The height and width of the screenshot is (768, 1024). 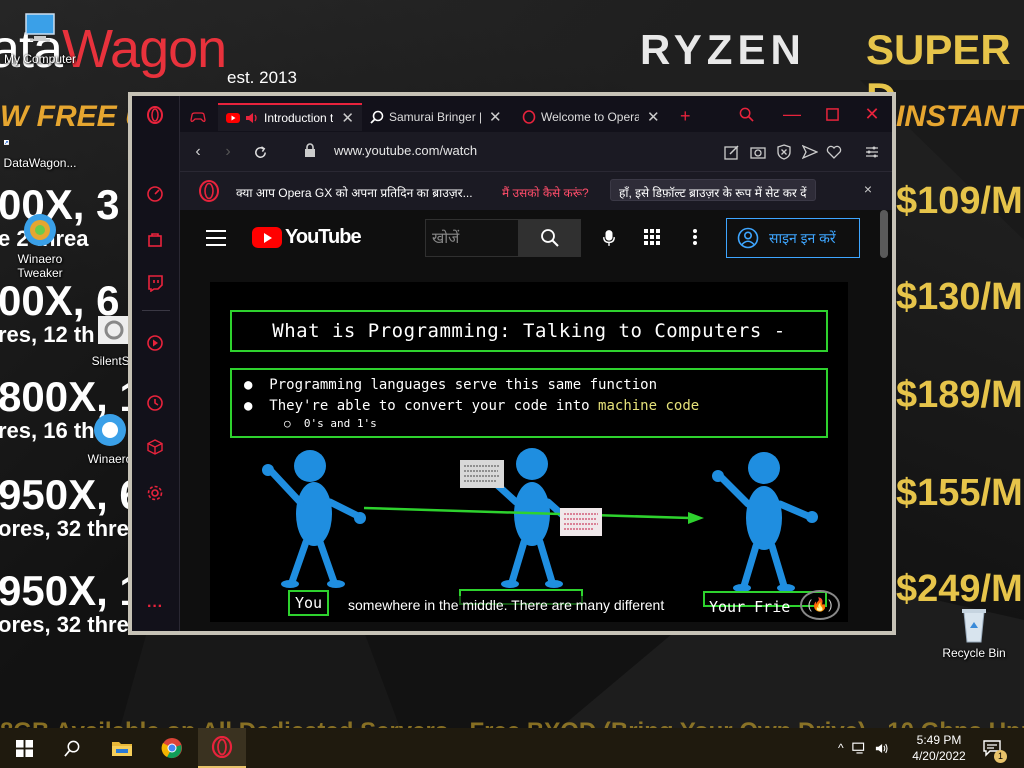 I want to click on url-field: www.youtube.com/watch, so click(x=405, y=150).